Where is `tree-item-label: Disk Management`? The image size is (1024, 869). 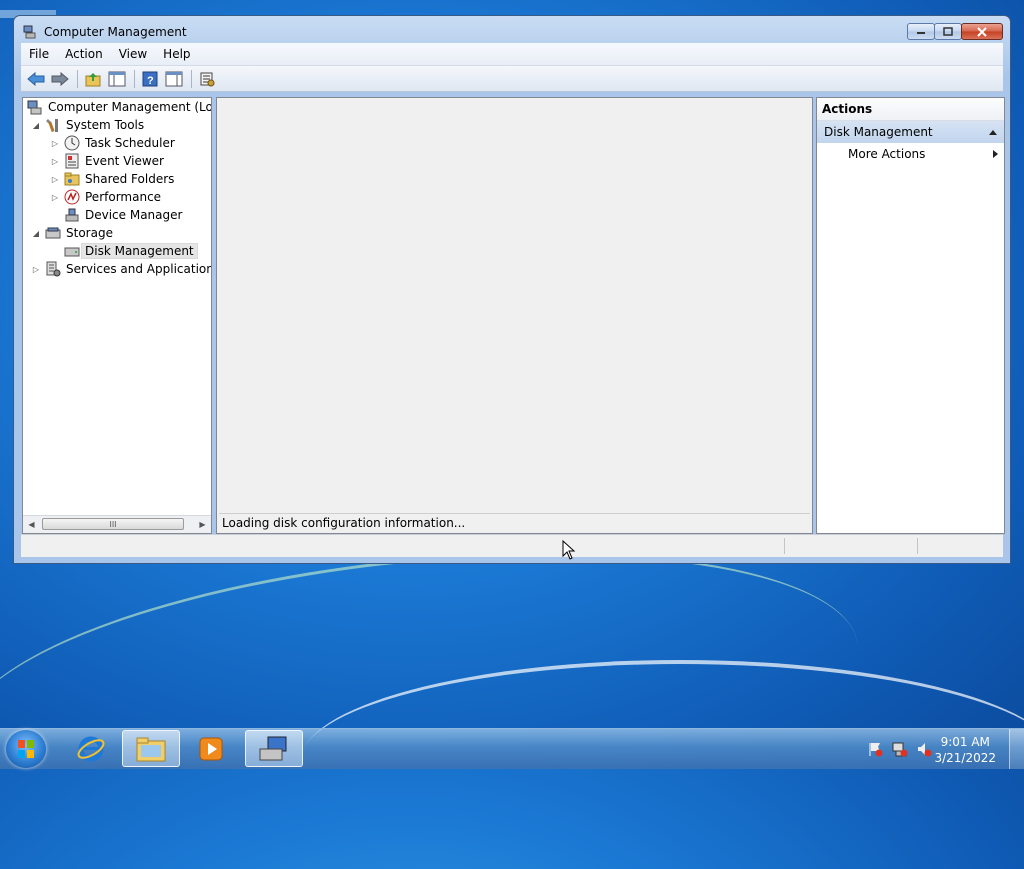 tree-item-label: Disk Management is located at coordinates (139, 251).